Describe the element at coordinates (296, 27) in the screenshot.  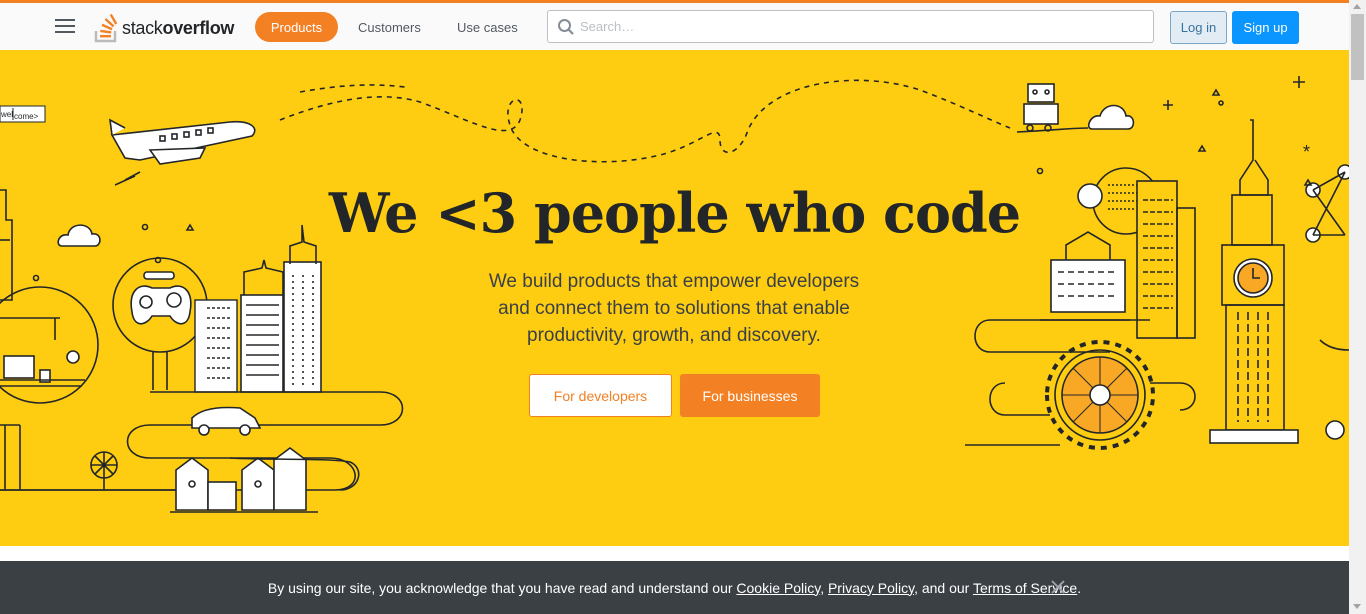
I see `nav-products: Products` at that location.